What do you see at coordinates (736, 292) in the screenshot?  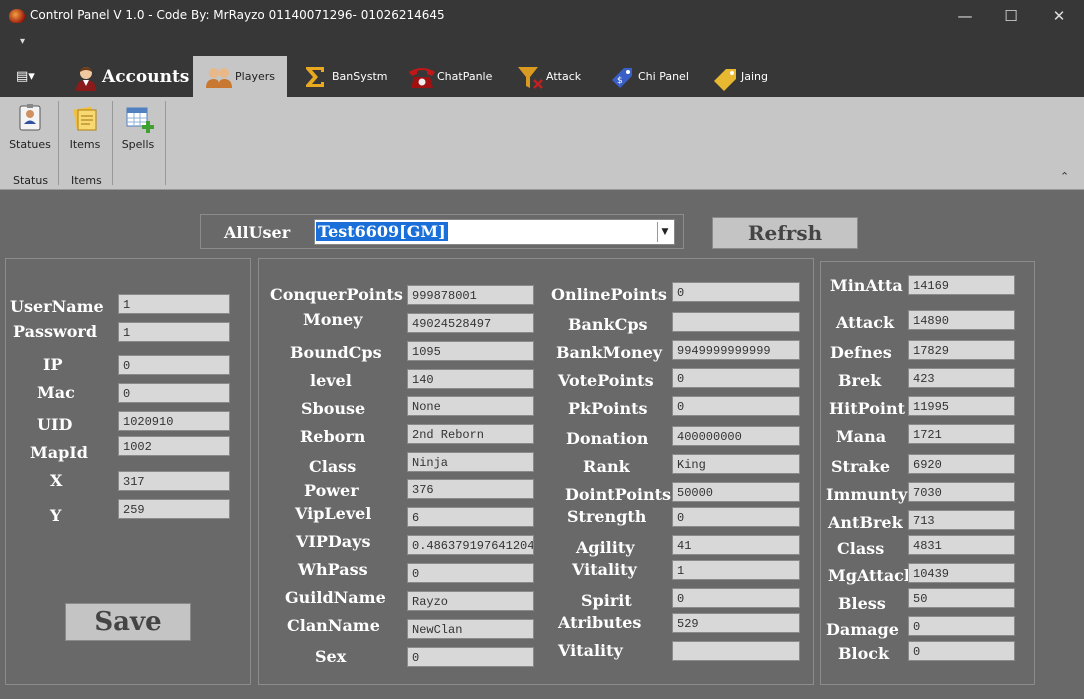 I see `onlinepoints-field: 0` at bounding box center [736, 292].